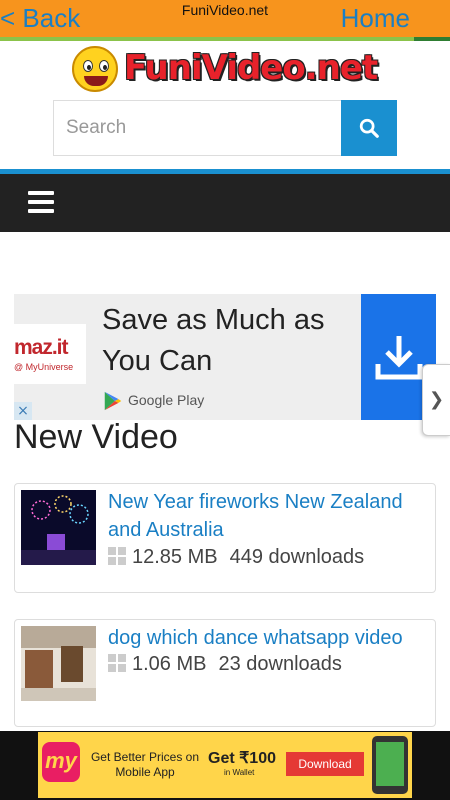 This screenshot has height=800, width=450. I want to click on ad-download-button: Download, so click(325, 764).